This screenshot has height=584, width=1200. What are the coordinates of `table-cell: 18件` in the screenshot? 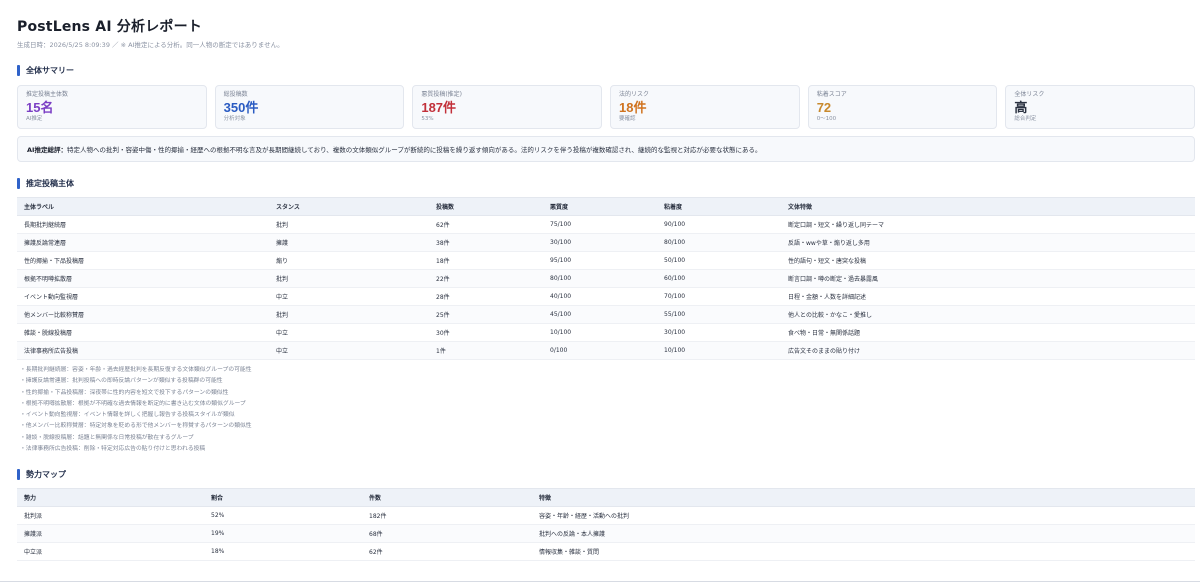 It's located at (486, 260).